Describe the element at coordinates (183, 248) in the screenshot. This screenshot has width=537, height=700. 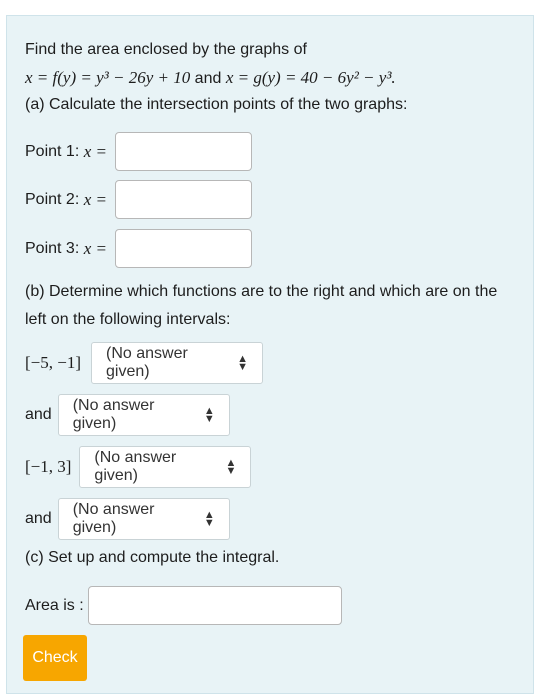
I see `point-3-input` at that location.